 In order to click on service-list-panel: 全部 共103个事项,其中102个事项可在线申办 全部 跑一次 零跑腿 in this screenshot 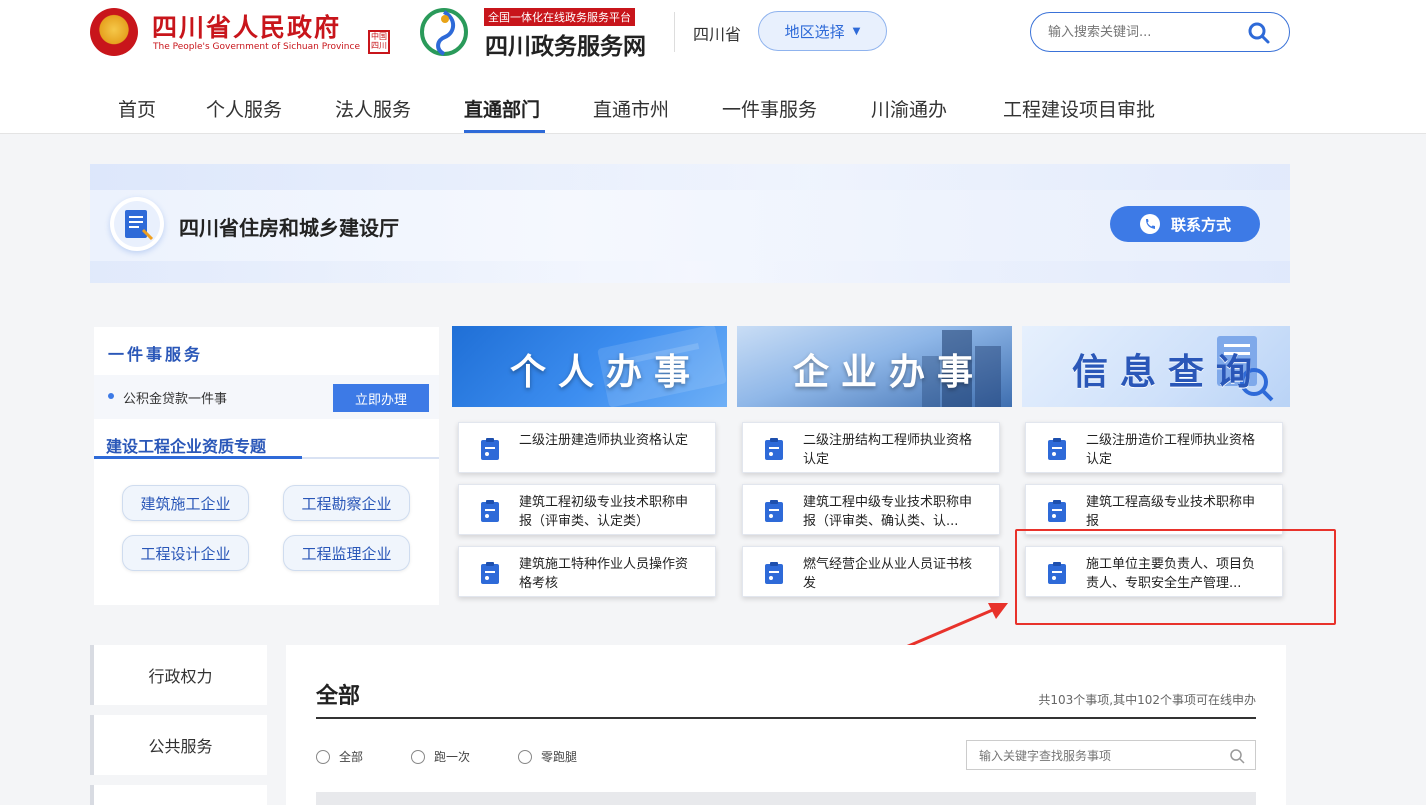, I will do `click(786, 725)`.